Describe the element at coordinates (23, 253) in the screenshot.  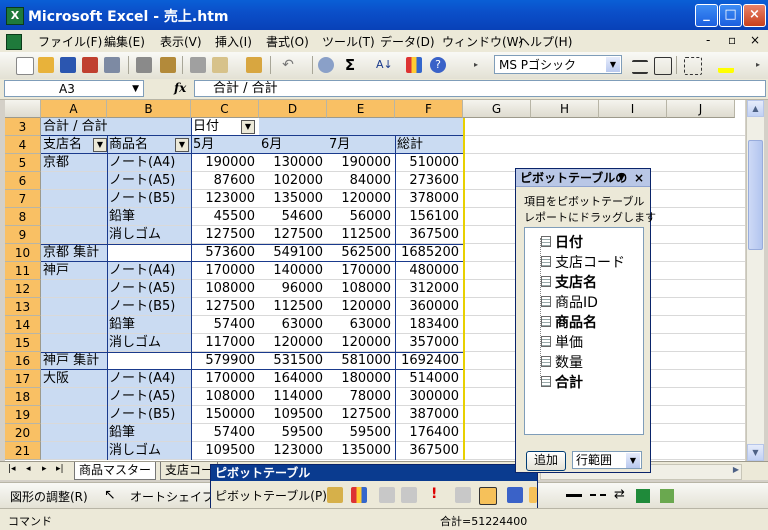
I see `row-header: 10` at that location.